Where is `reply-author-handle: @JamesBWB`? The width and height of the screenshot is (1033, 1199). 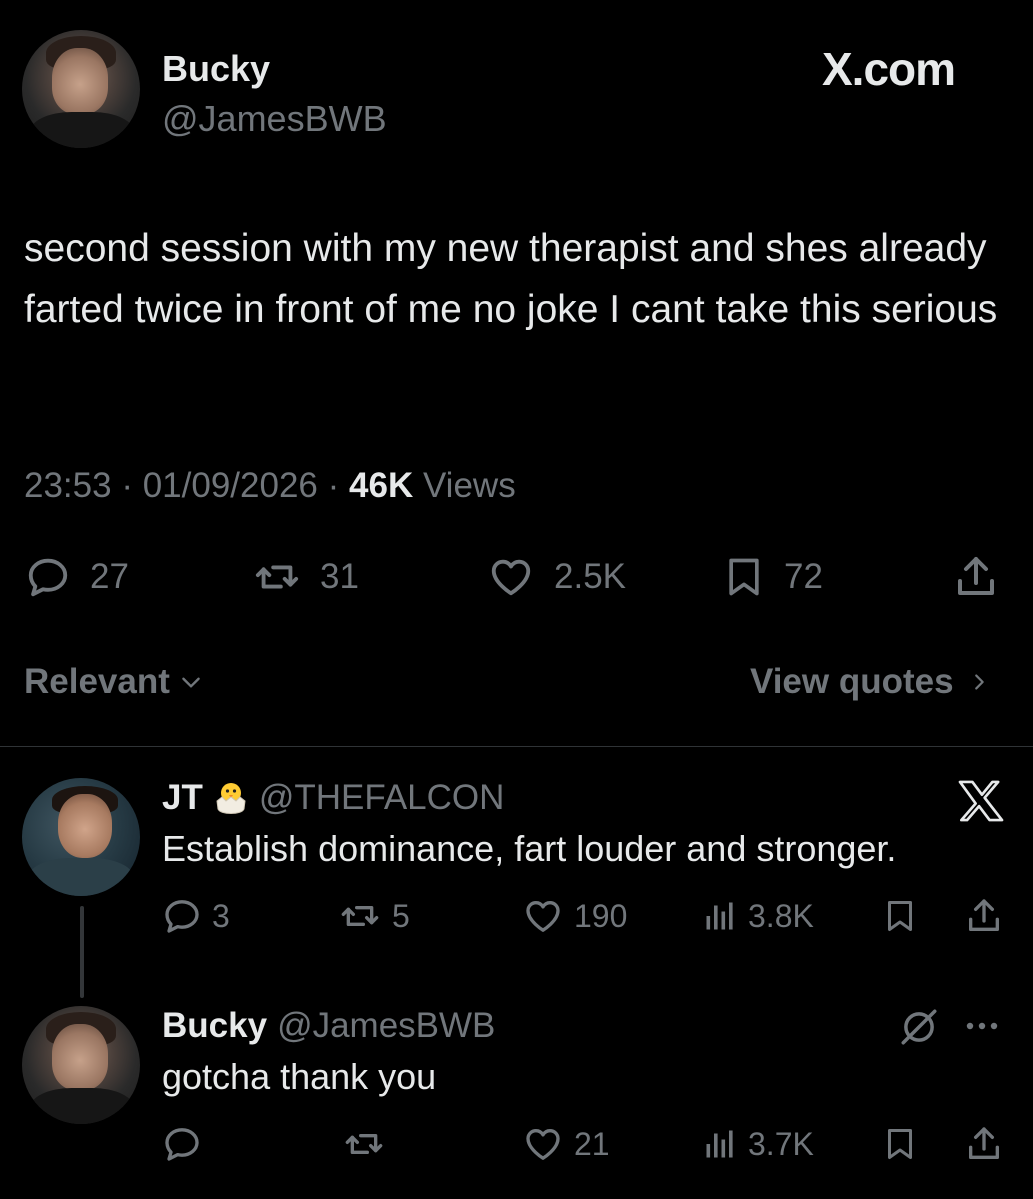 reply-author-handle: @JamesBWB is located at coordinates (386, 1026).